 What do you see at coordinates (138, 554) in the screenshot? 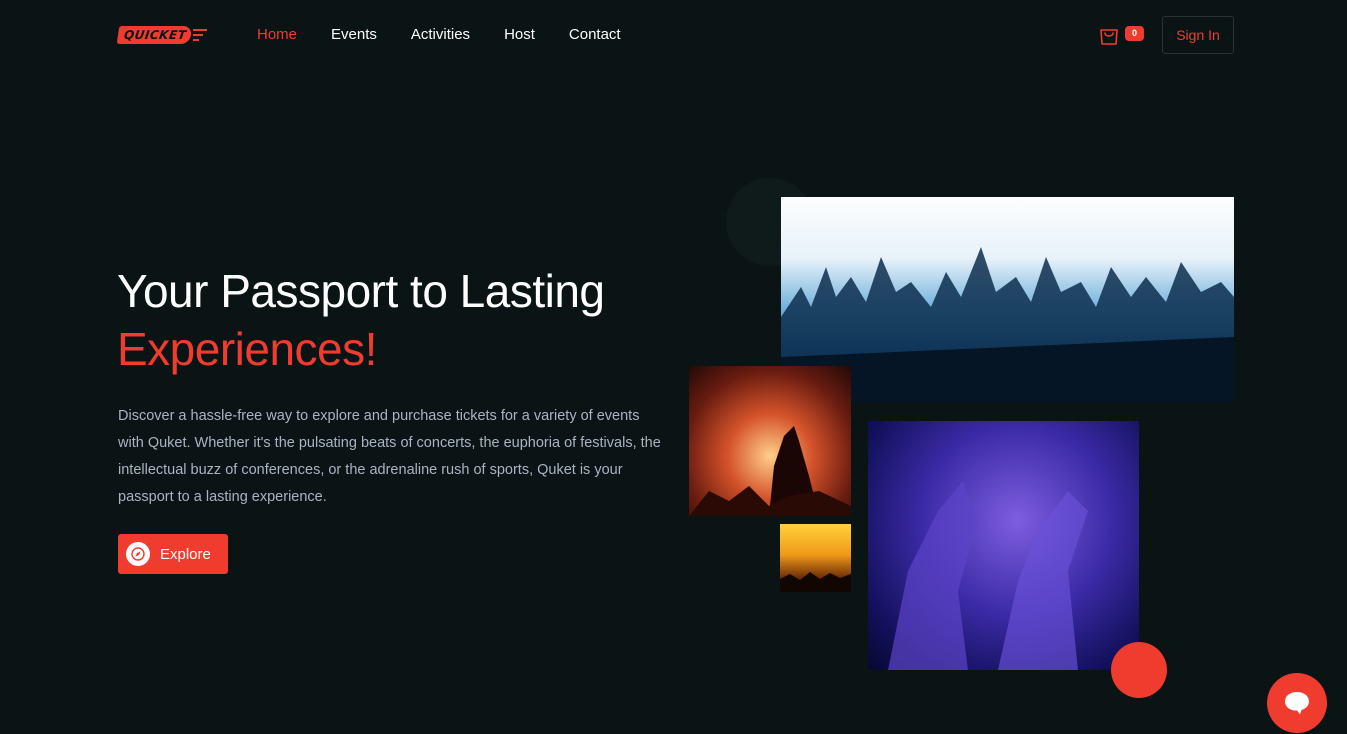
I see `compass-icon` at bounding box center [138, 554].